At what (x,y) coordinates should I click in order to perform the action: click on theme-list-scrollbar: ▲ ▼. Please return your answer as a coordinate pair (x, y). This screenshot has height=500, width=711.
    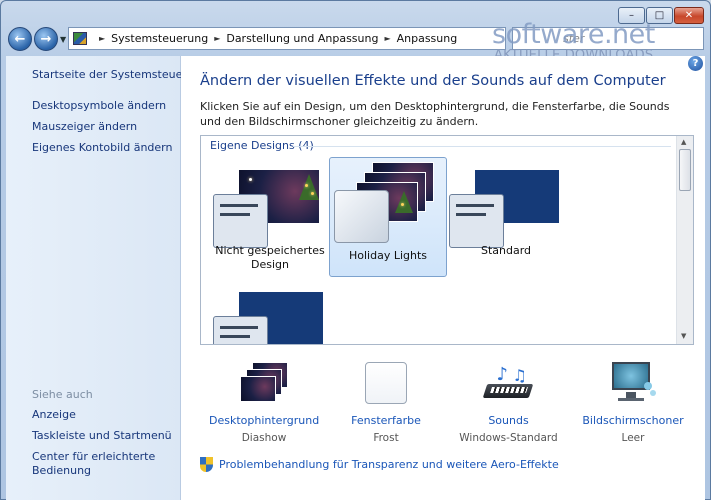
    Looking at the image, I should click on (684, 240).